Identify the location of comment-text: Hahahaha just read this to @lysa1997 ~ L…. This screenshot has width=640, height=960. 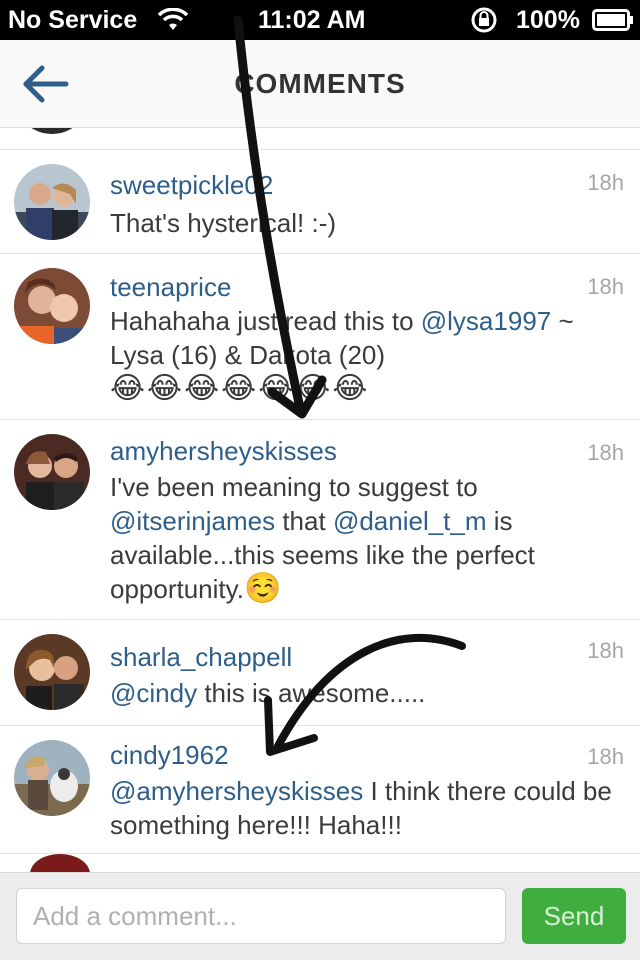
(365, 355).